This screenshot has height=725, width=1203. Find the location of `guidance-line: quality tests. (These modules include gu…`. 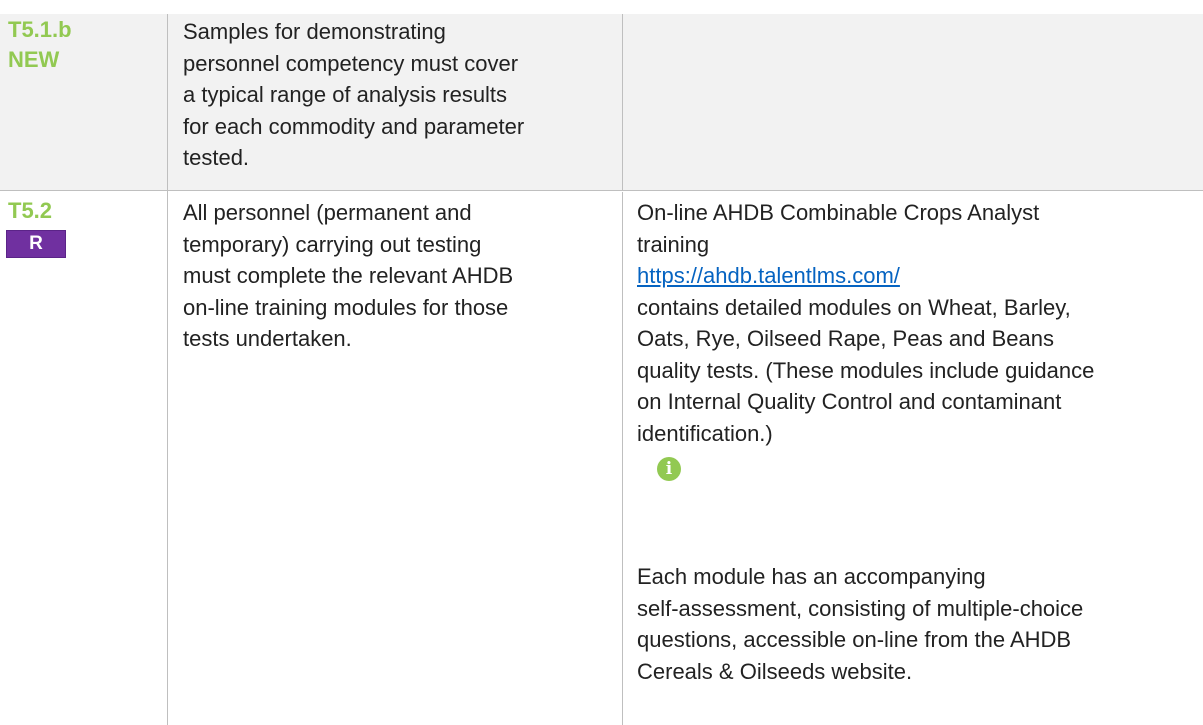

guidance-line: quality tests. (These modules include gu… is located at coordinates (866, 370).